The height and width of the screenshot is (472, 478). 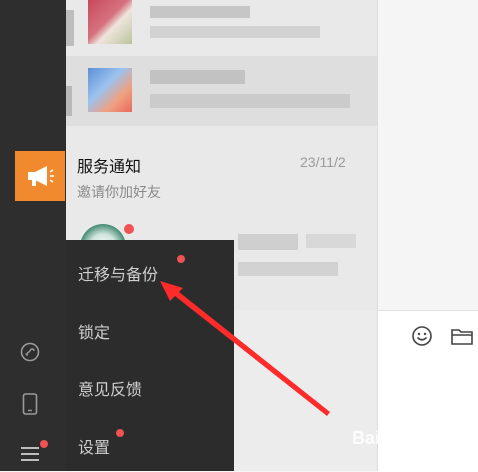 I want to click on service-date: 23/11/2, so click(x=323, y=162).